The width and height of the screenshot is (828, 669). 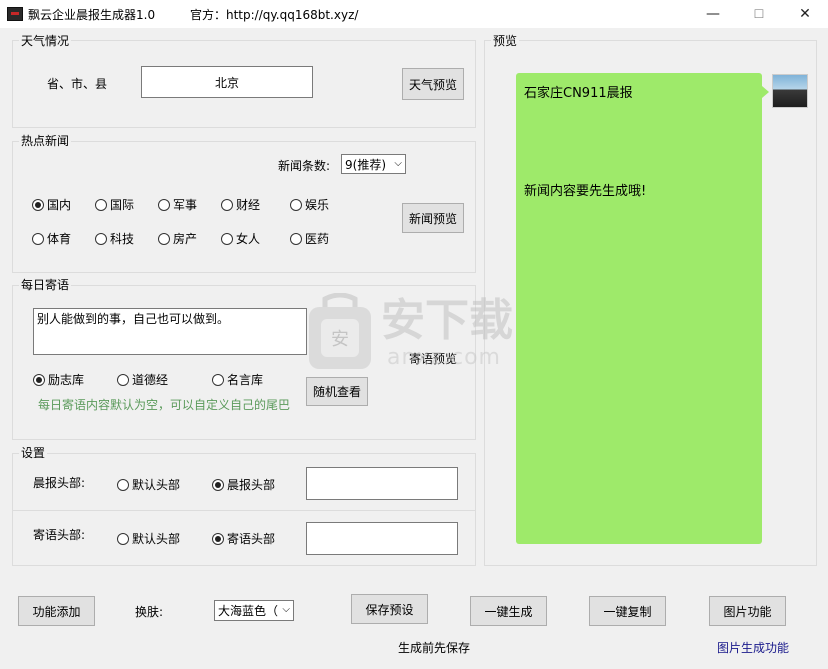 I want to click on weather-preview-button: 天气预览, so click(x=433, y=84).